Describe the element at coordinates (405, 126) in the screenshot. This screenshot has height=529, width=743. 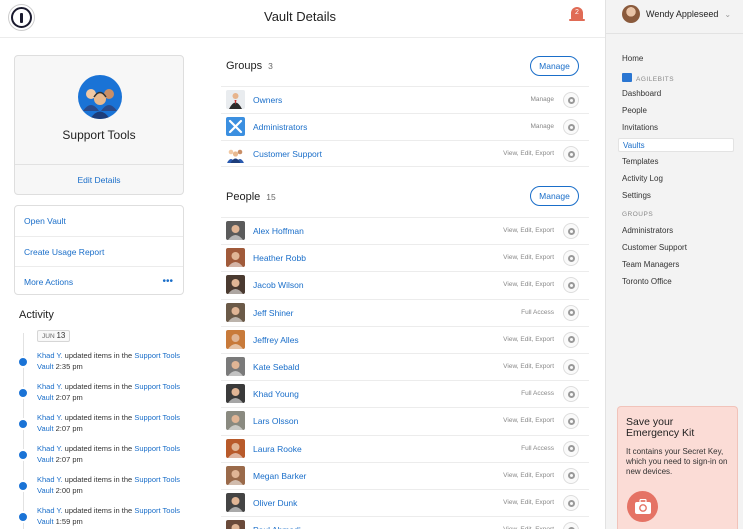
I see `group-row: Administrators Manage` at that location.